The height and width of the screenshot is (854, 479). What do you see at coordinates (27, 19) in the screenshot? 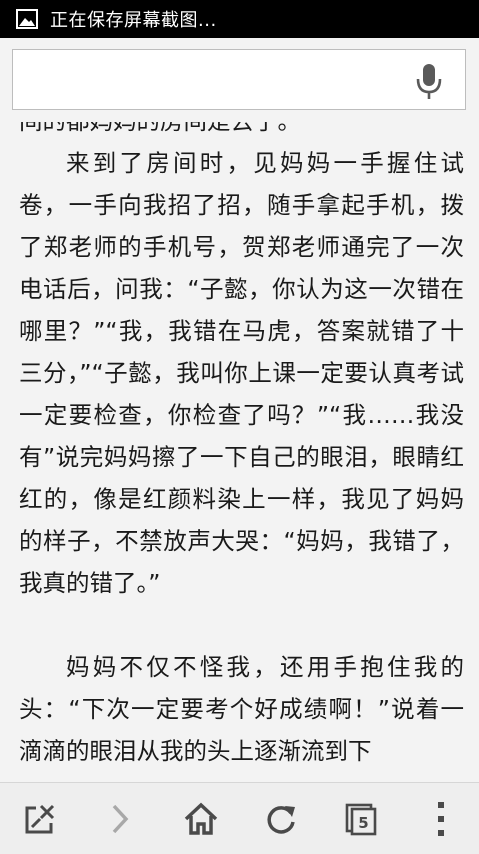
I see `image-icon` at bounding box center [27, 19].